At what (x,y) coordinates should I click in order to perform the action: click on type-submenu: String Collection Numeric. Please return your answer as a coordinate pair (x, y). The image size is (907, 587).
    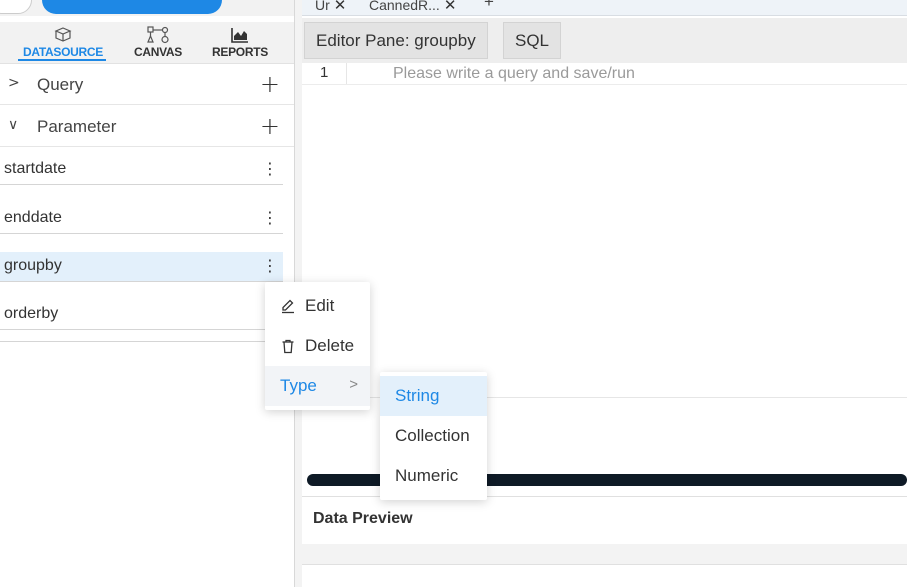
    Looking at the image, I should click on (433, 436).